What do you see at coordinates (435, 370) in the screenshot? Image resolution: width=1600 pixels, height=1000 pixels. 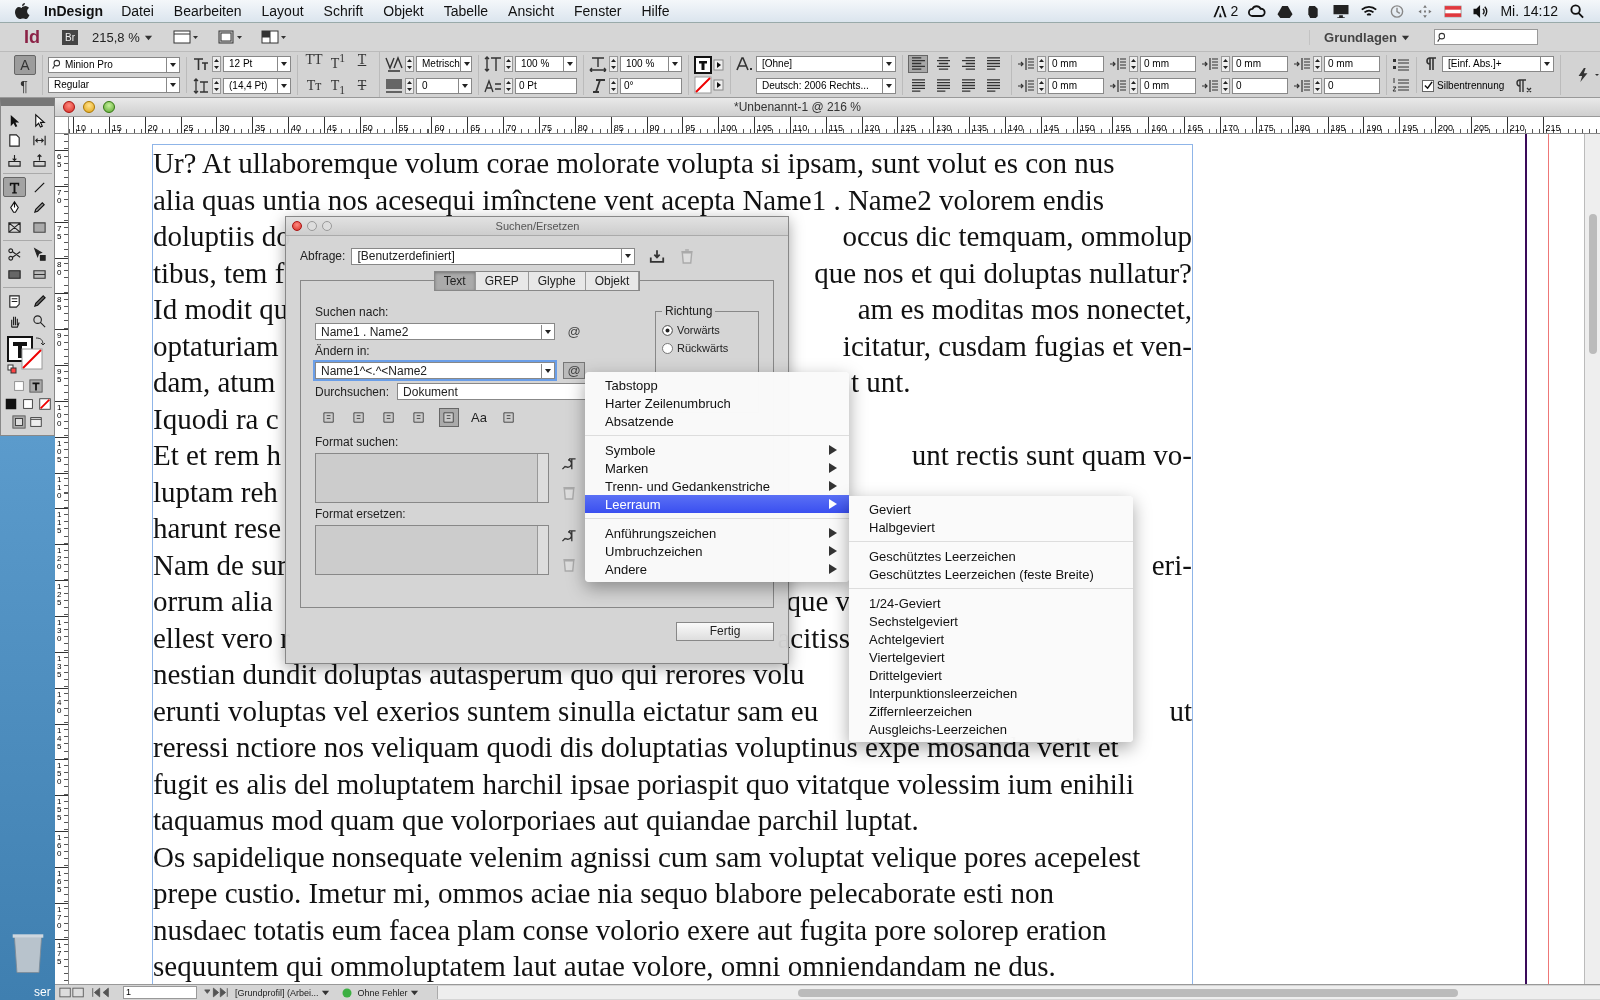 I see `change-field: Name1^<.^<Name2` at bounding box center [435, 370].